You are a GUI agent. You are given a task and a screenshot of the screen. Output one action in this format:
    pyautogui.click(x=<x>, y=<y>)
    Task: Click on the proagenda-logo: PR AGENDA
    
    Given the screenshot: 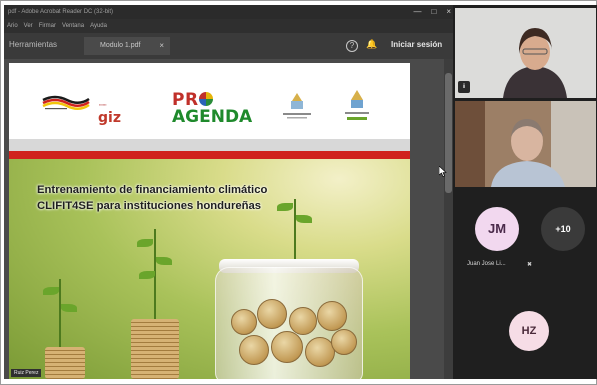 What is the action you would take?
    pyautogui.click(x=212, y=109)
    